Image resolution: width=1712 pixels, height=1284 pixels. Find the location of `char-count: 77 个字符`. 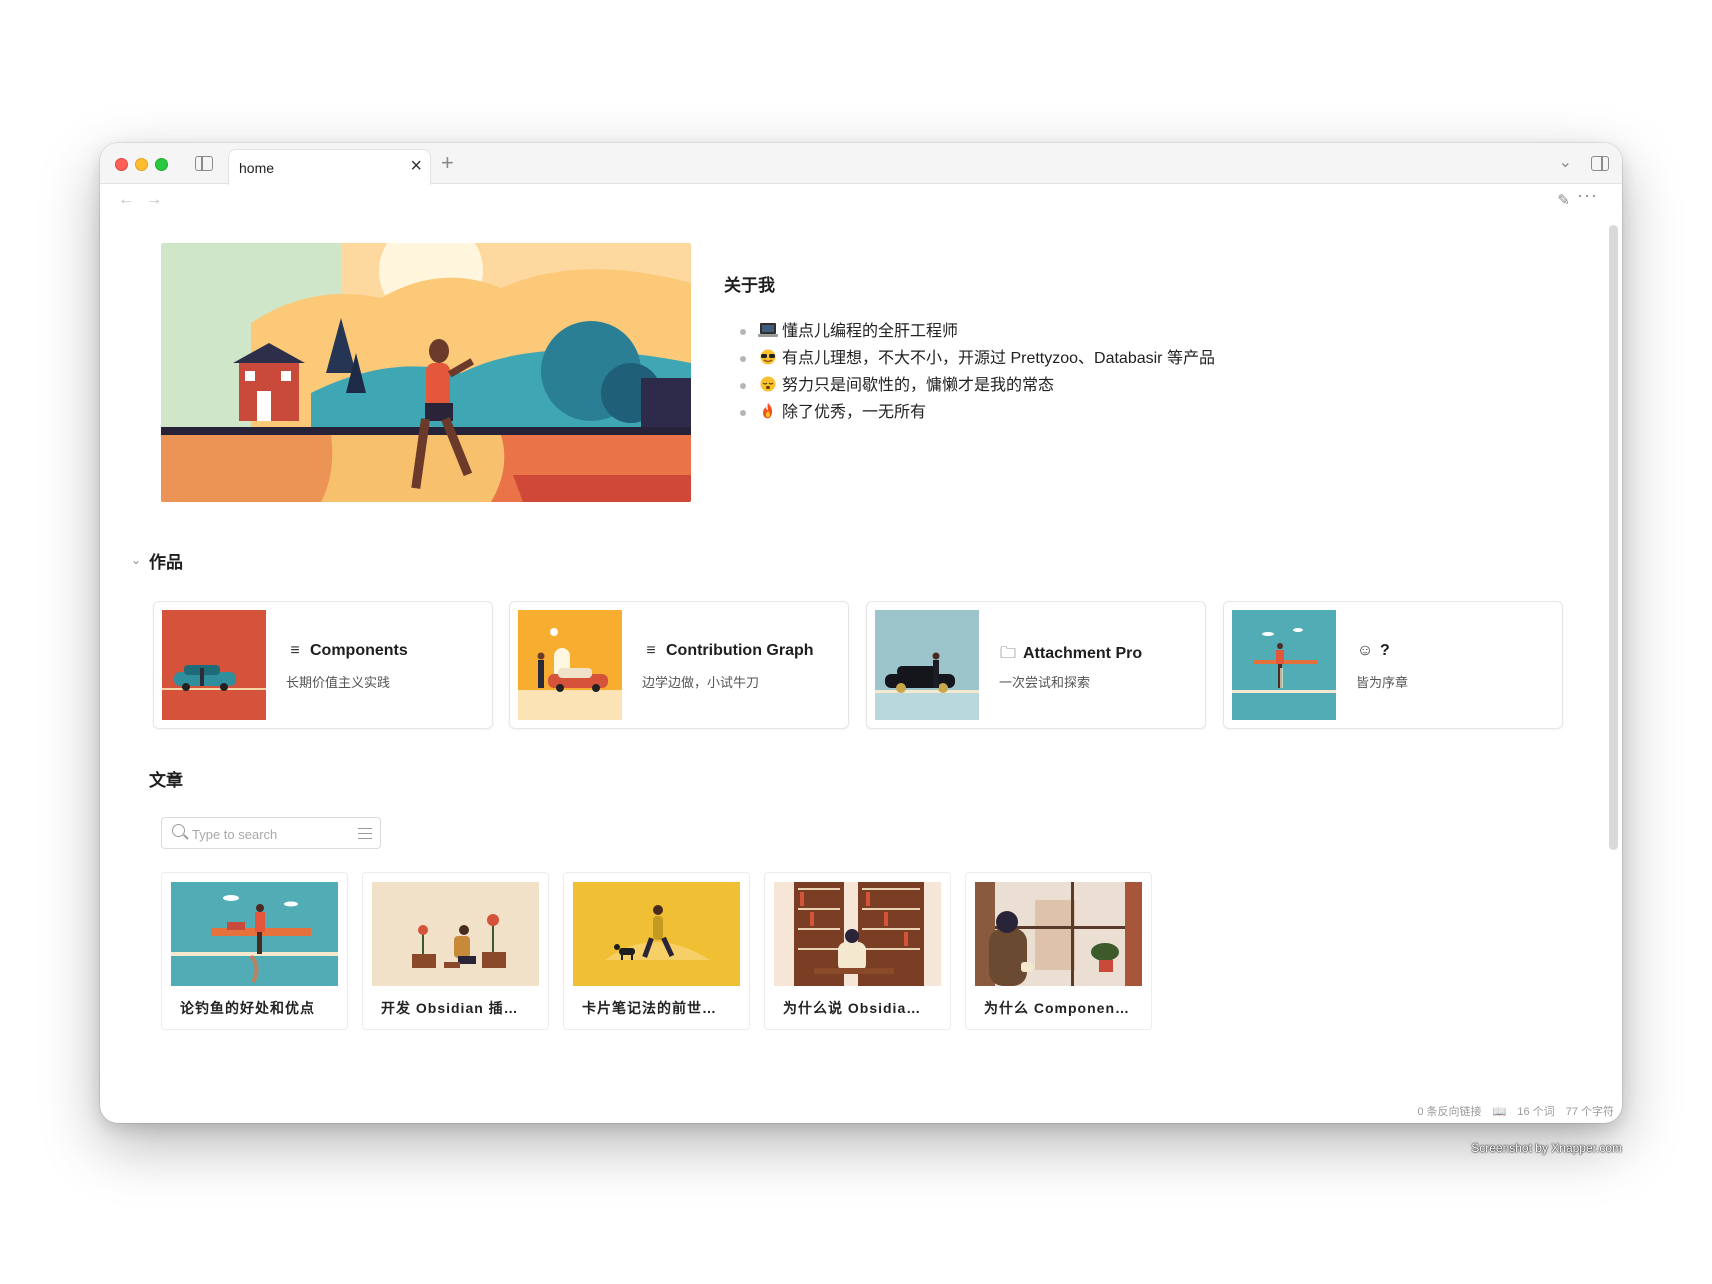

char-count: 77 个字符 is located at coordinates (1589, 1112).